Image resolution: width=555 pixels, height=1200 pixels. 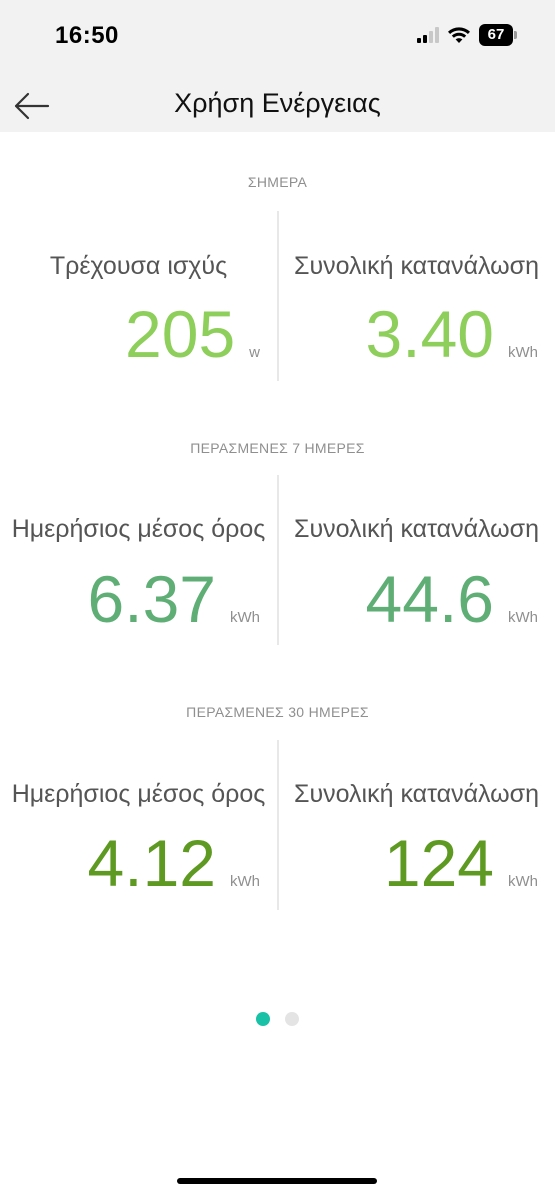 What do you see at coordinates (438, 863) in the screenshot?
I see `month-total-number: 124` at bounding box center [438, 863].